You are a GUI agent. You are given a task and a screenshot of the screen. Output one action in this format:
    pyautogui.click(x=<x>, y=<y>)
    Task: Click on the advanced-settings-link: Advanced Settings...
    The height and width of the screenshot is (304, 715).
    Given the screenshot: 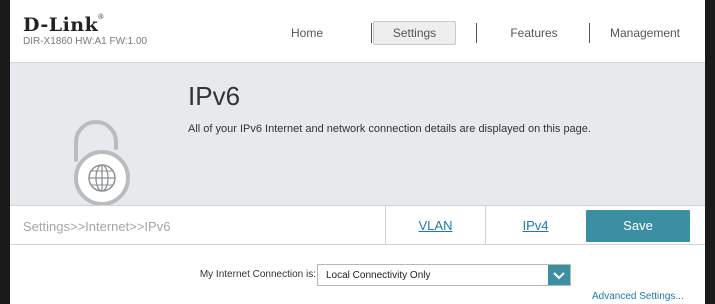 What is the action you would take?
    pyautogui.click(x=638, y=296)
    